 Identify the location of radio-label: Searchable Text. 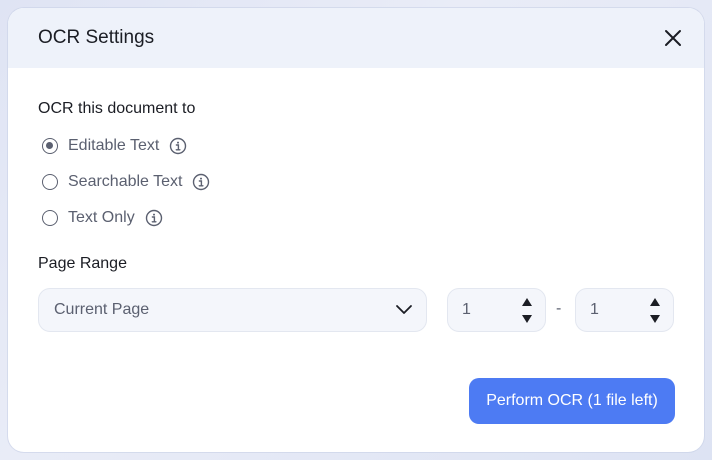
(125, 181).